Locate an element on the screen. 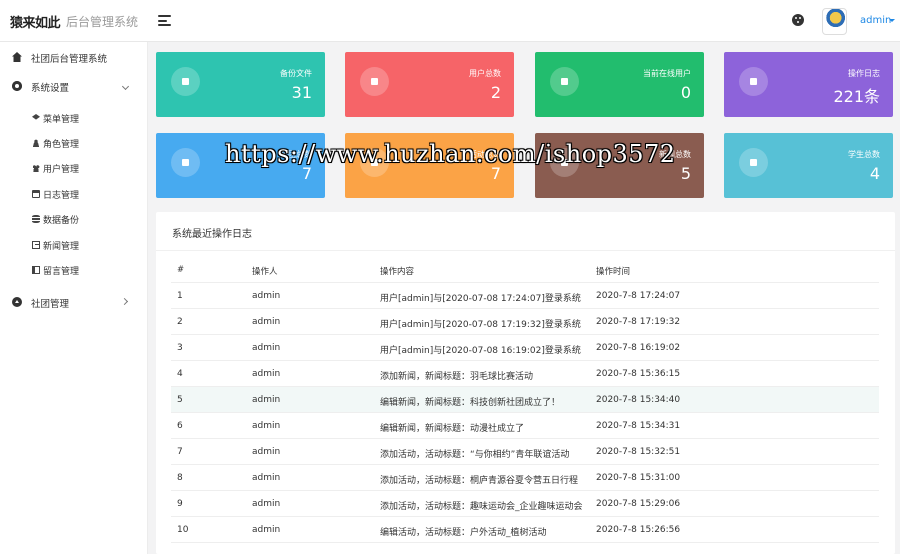 The image size is (900, 554). sidebar-item-role-management: 角色管理 is located at coordinates (74, 143).